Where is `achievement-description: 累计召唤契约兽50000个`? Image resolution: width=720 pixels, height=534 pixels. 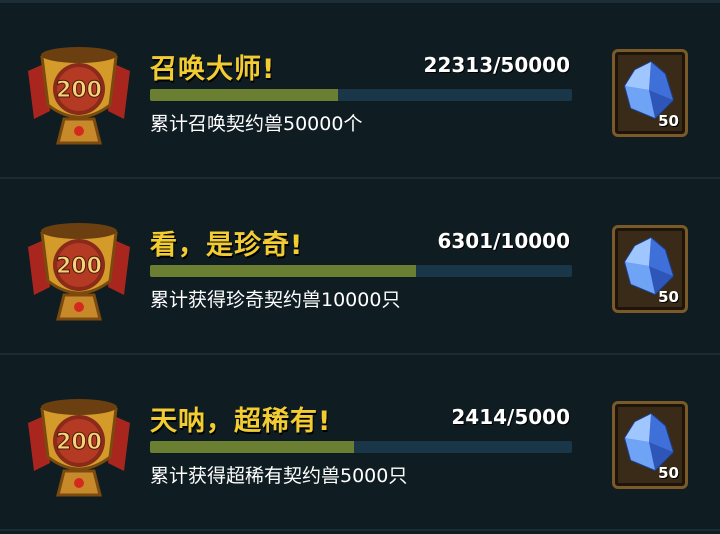
achievement-description: 累计召唤契约兽50000个 is located at coordinates (256, 124).